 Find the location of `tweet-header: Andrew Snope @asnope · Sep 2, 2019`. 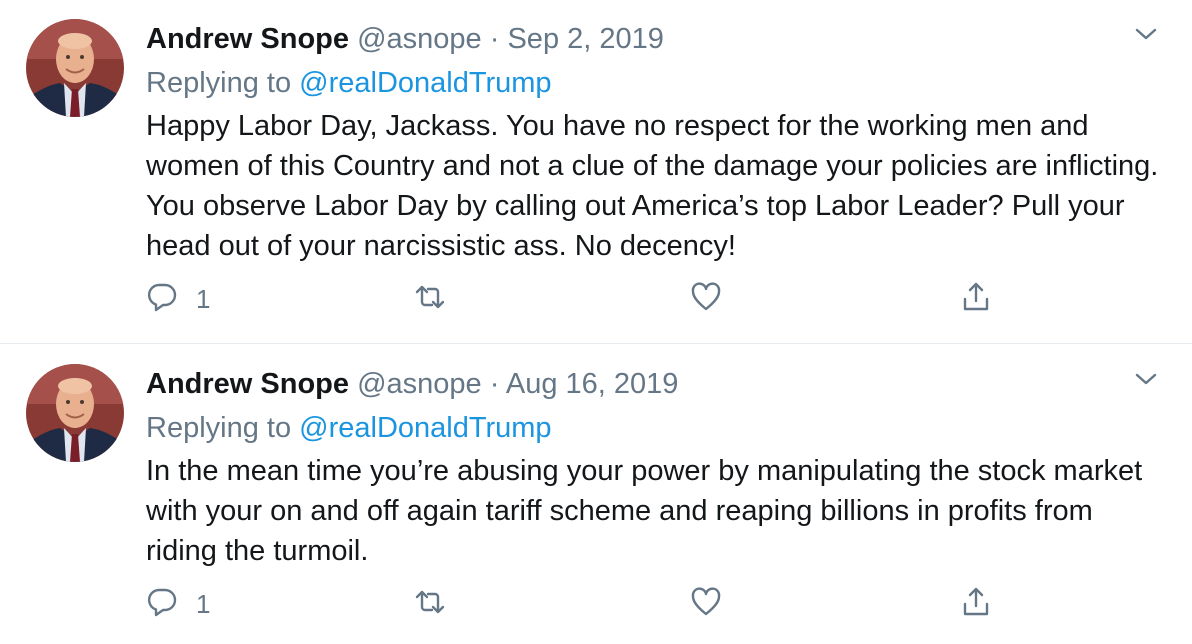

tweet-header: Andrew Snope @asnope · Sep 2, 2019 is located at coordinates (654, 39).